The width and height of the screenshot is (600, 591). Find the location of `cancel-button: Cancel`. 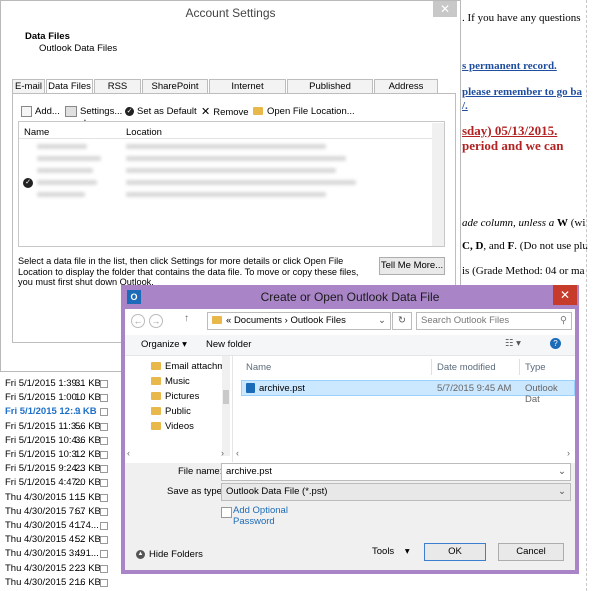

cancel-button: Cancel is located at coordinates (531, 552).